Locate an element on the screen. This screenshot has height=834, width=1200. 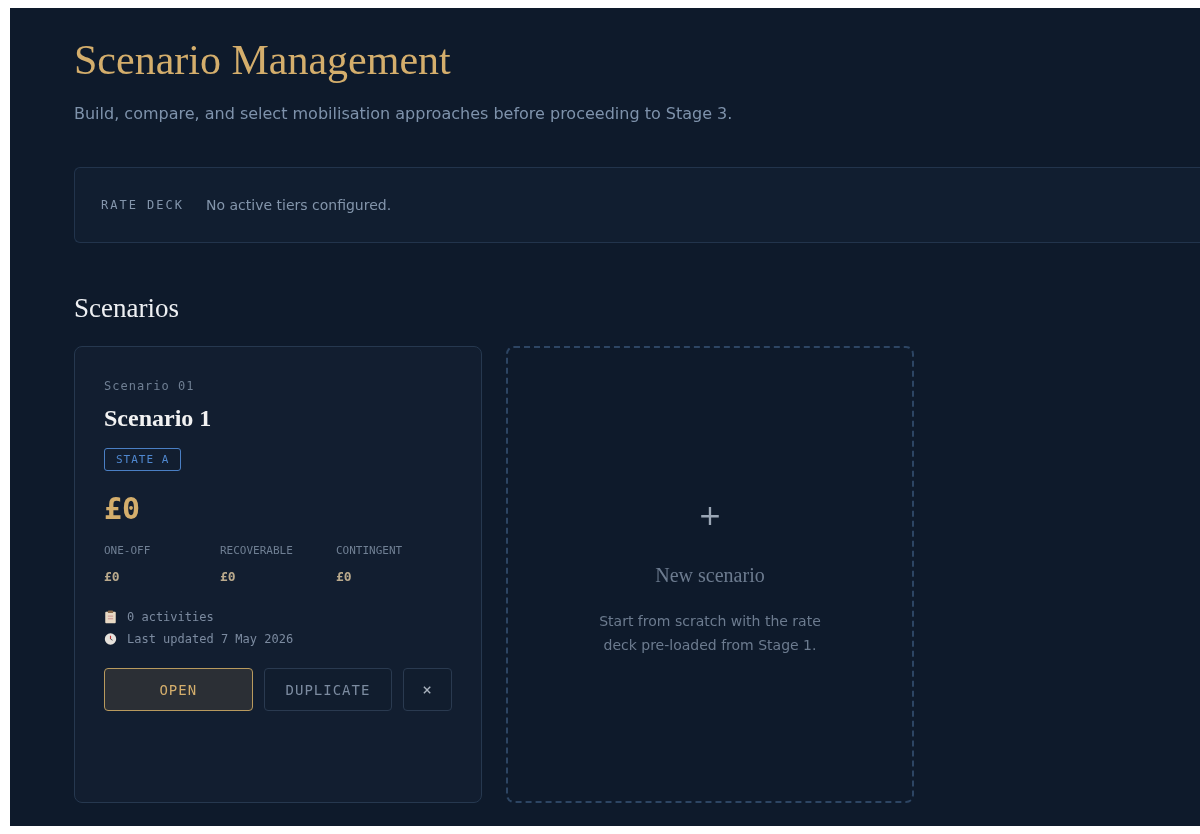
plus-icon: + is located at coordinates (710, 516).